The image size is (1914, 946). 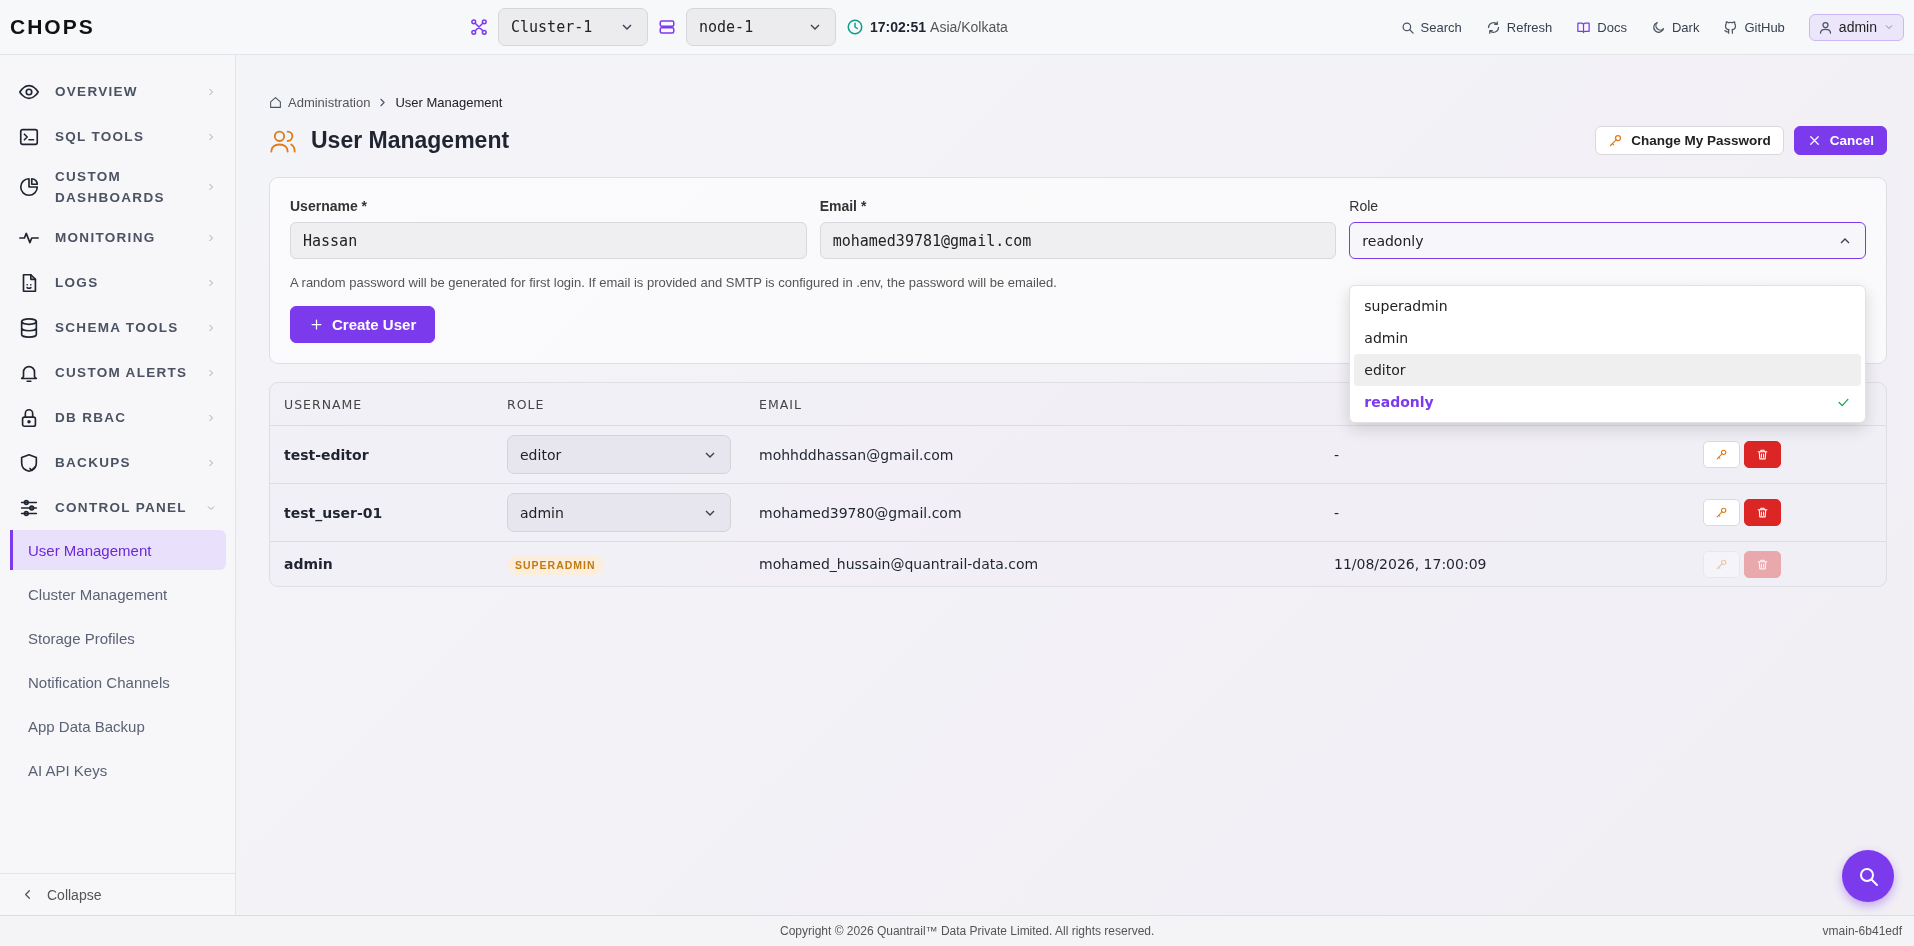 What do you see at coordinates (1411, 564) in the screenshot?
I see `table-cell-text: 11/08/2026, 17:00:09` at bounding box center [1411, 564].